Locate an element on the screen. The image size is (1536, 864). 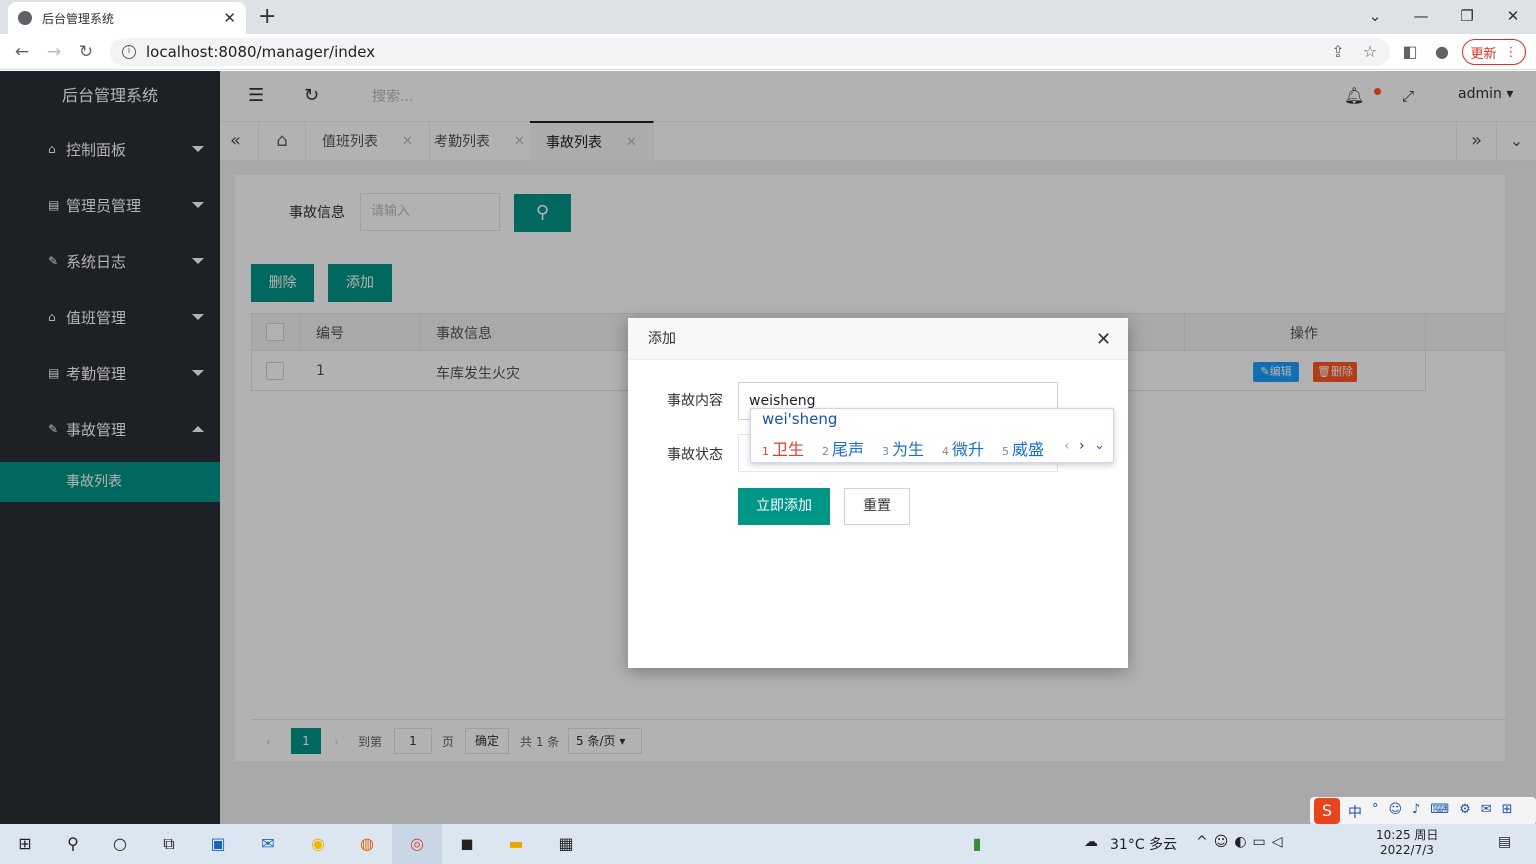
candidate-text: 威盛 is located at coordinates (1028, 449).